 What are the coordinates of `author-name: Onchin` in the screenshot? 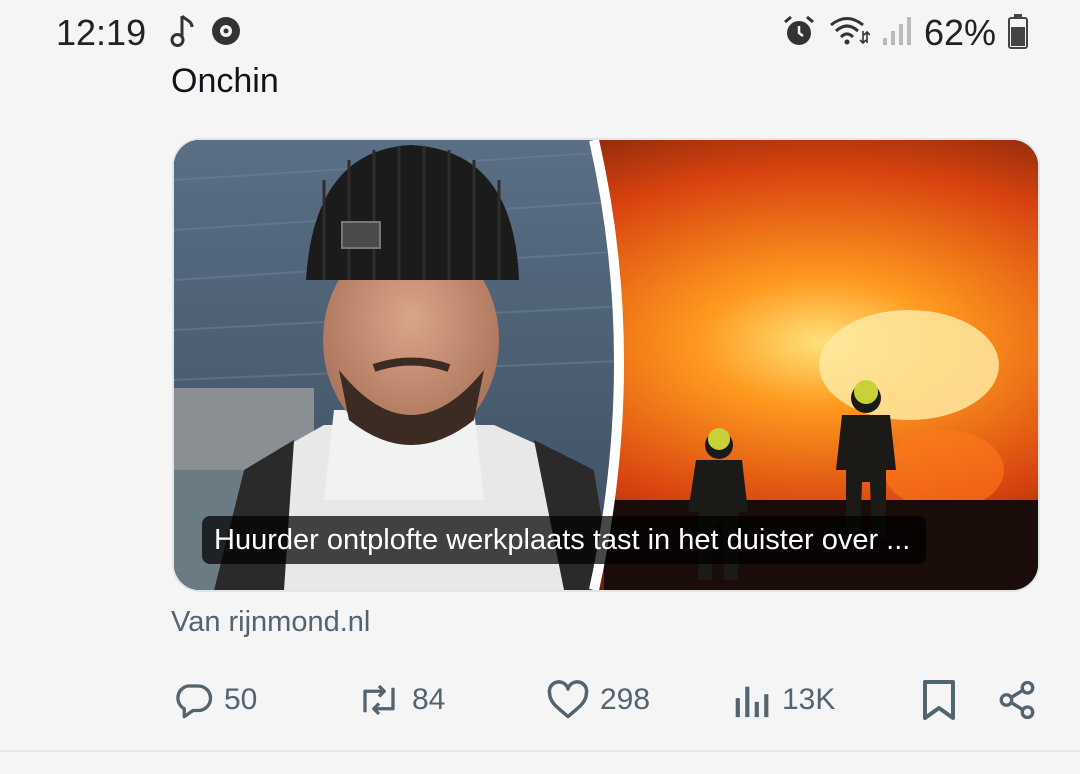 It's located at (225, 81).